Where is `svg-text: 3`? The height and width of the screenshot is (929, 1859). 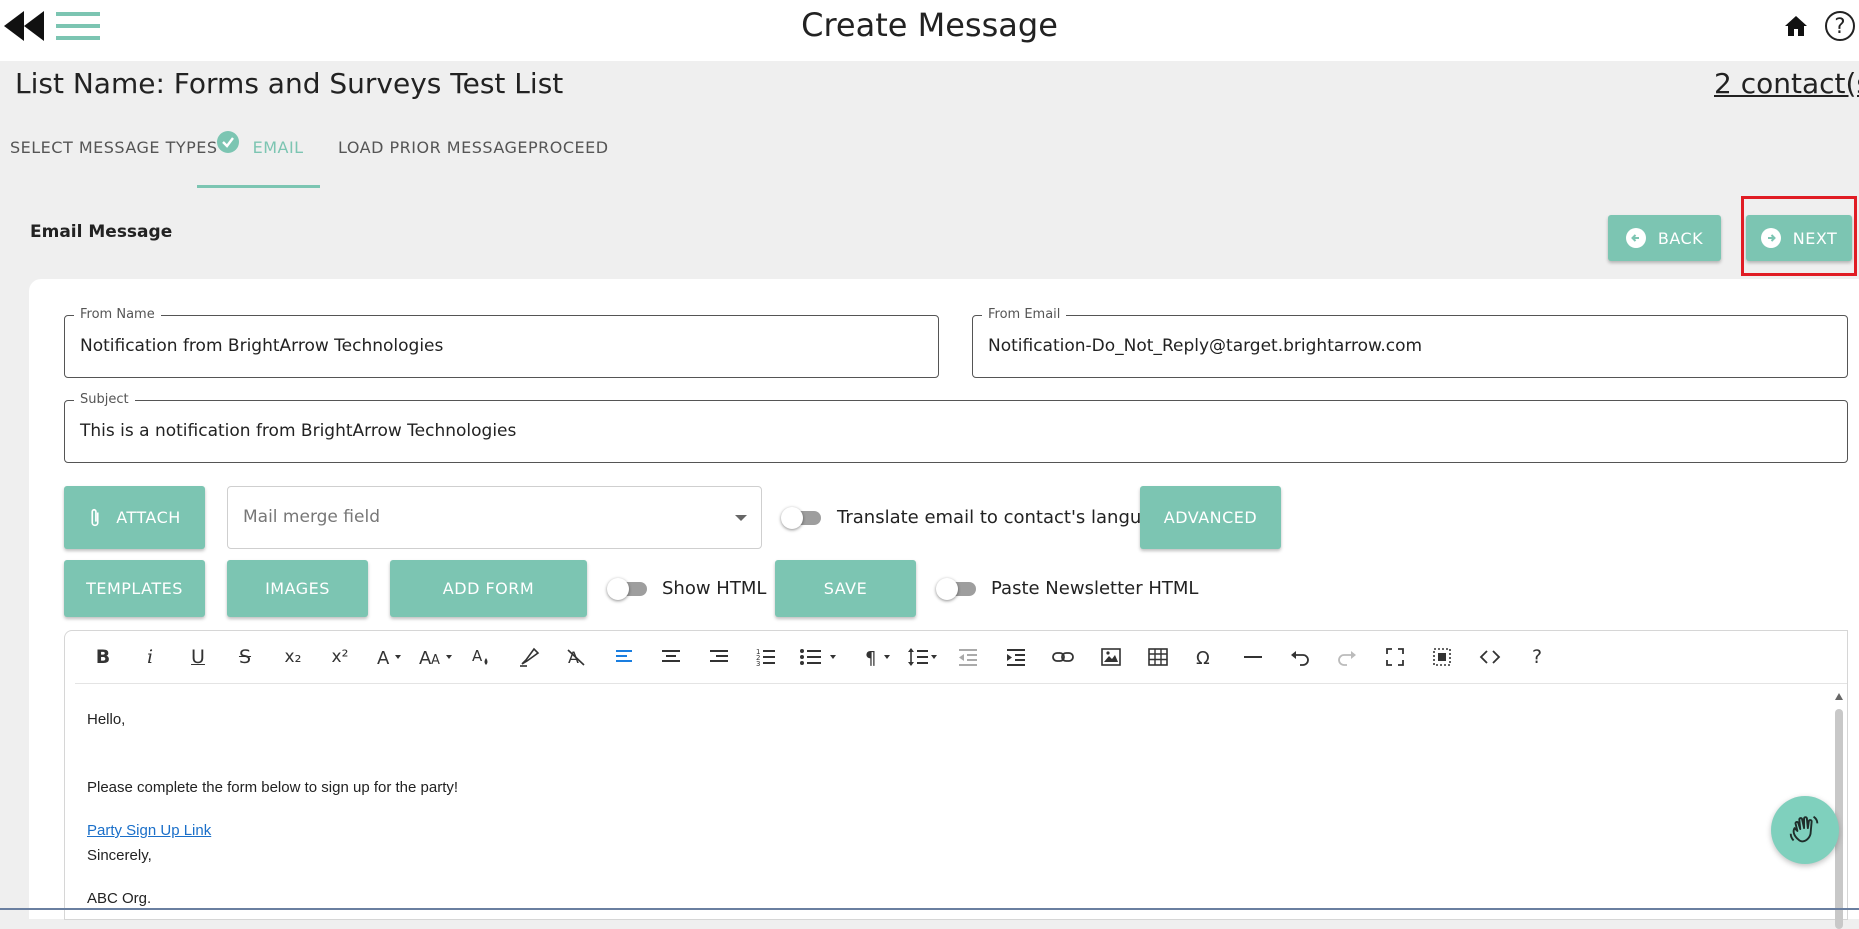
svg-text: 3 is located at coordinates (758, 664).